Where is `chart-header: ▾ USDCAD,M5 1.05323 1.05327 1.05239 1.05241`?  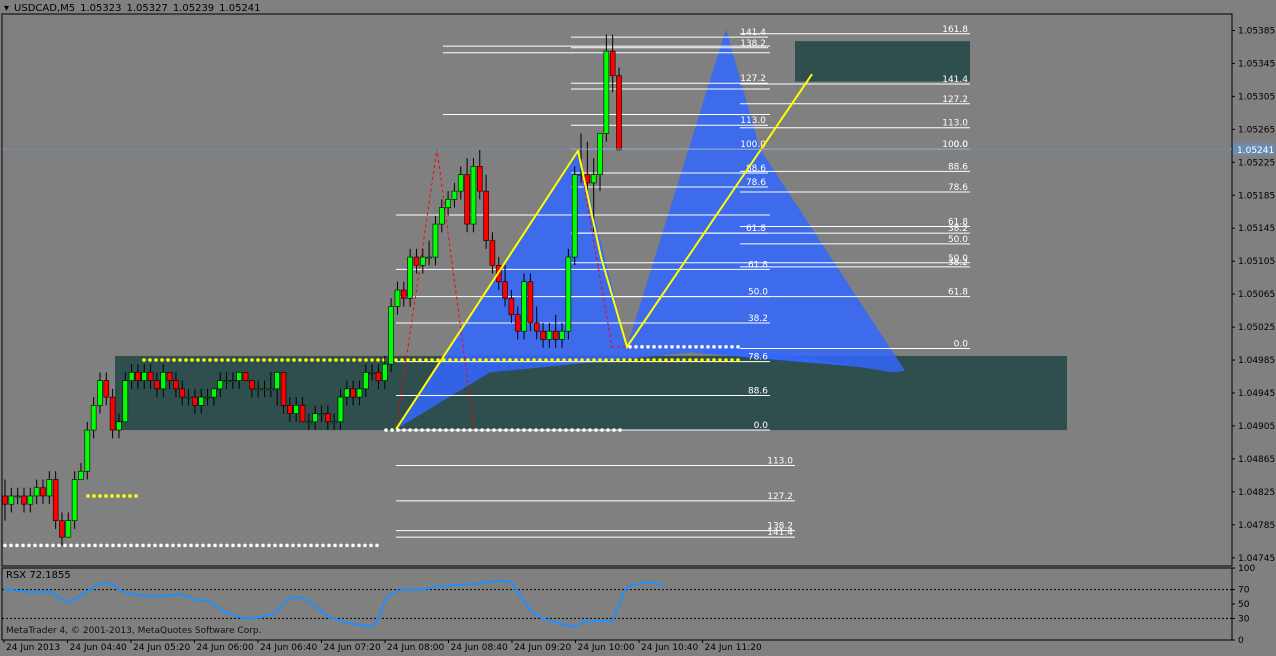 chart-header: ▾ USDCAD,M5 1.05323 1.05327 1.05239 1.05241 is located at coordinates (135, 8).